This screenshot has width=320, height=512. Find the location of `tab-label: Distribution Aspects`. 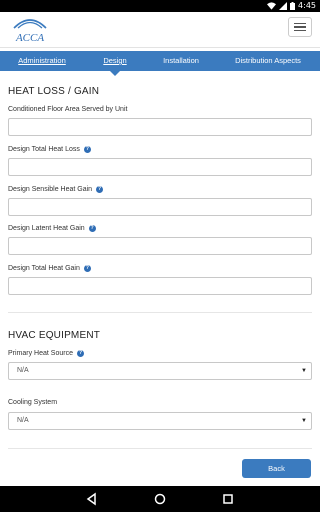

tab-label: Distribution Aspects is located at coordinates (268, 60).